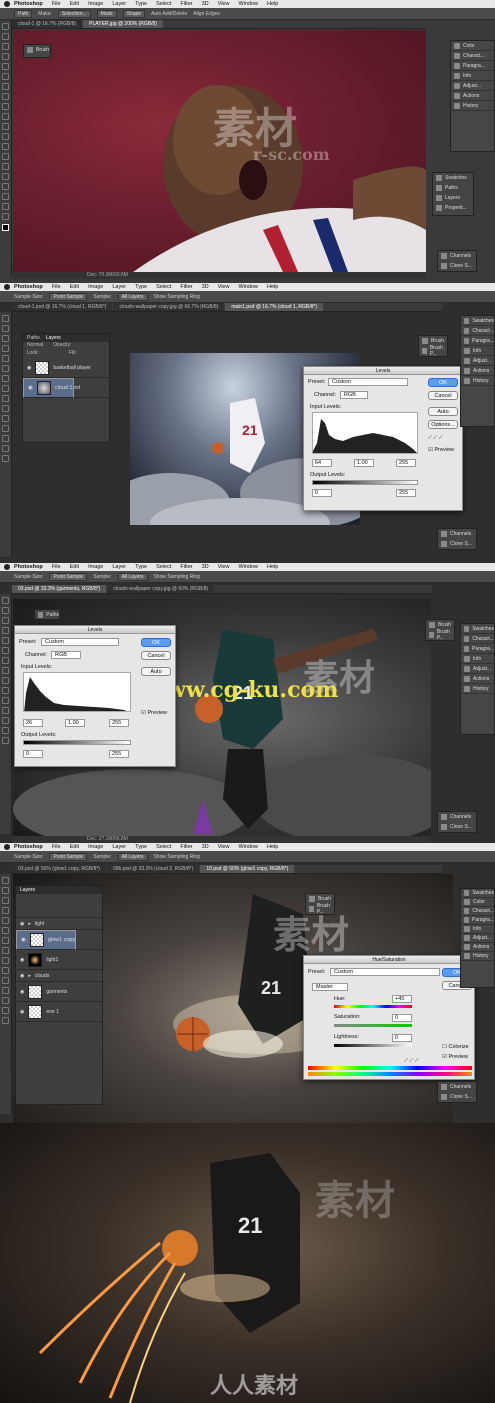 The image size is (495, 1403). What do you see at coordinates (119, 287) in the screenshot?
I see `menu-layer: Layer` at bounding box center [119, 287].